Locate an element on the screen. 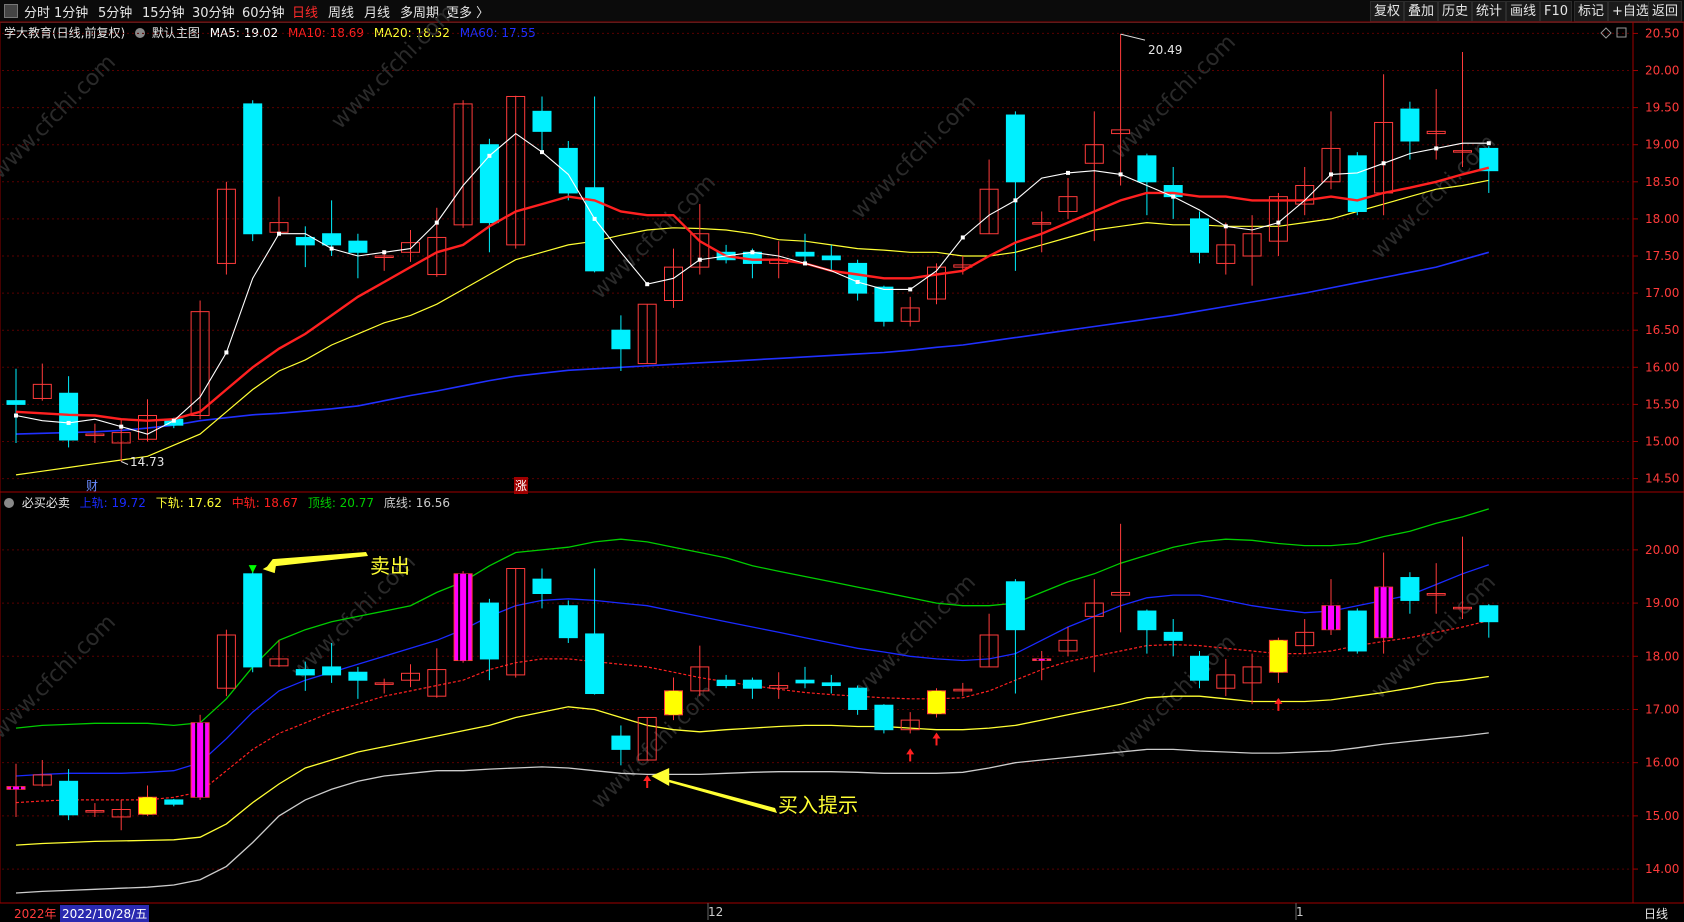 The width and height of the screenshot is (1684, 922). ind-tick-label-2: 16.00 is located at coordinates (1662, 763).